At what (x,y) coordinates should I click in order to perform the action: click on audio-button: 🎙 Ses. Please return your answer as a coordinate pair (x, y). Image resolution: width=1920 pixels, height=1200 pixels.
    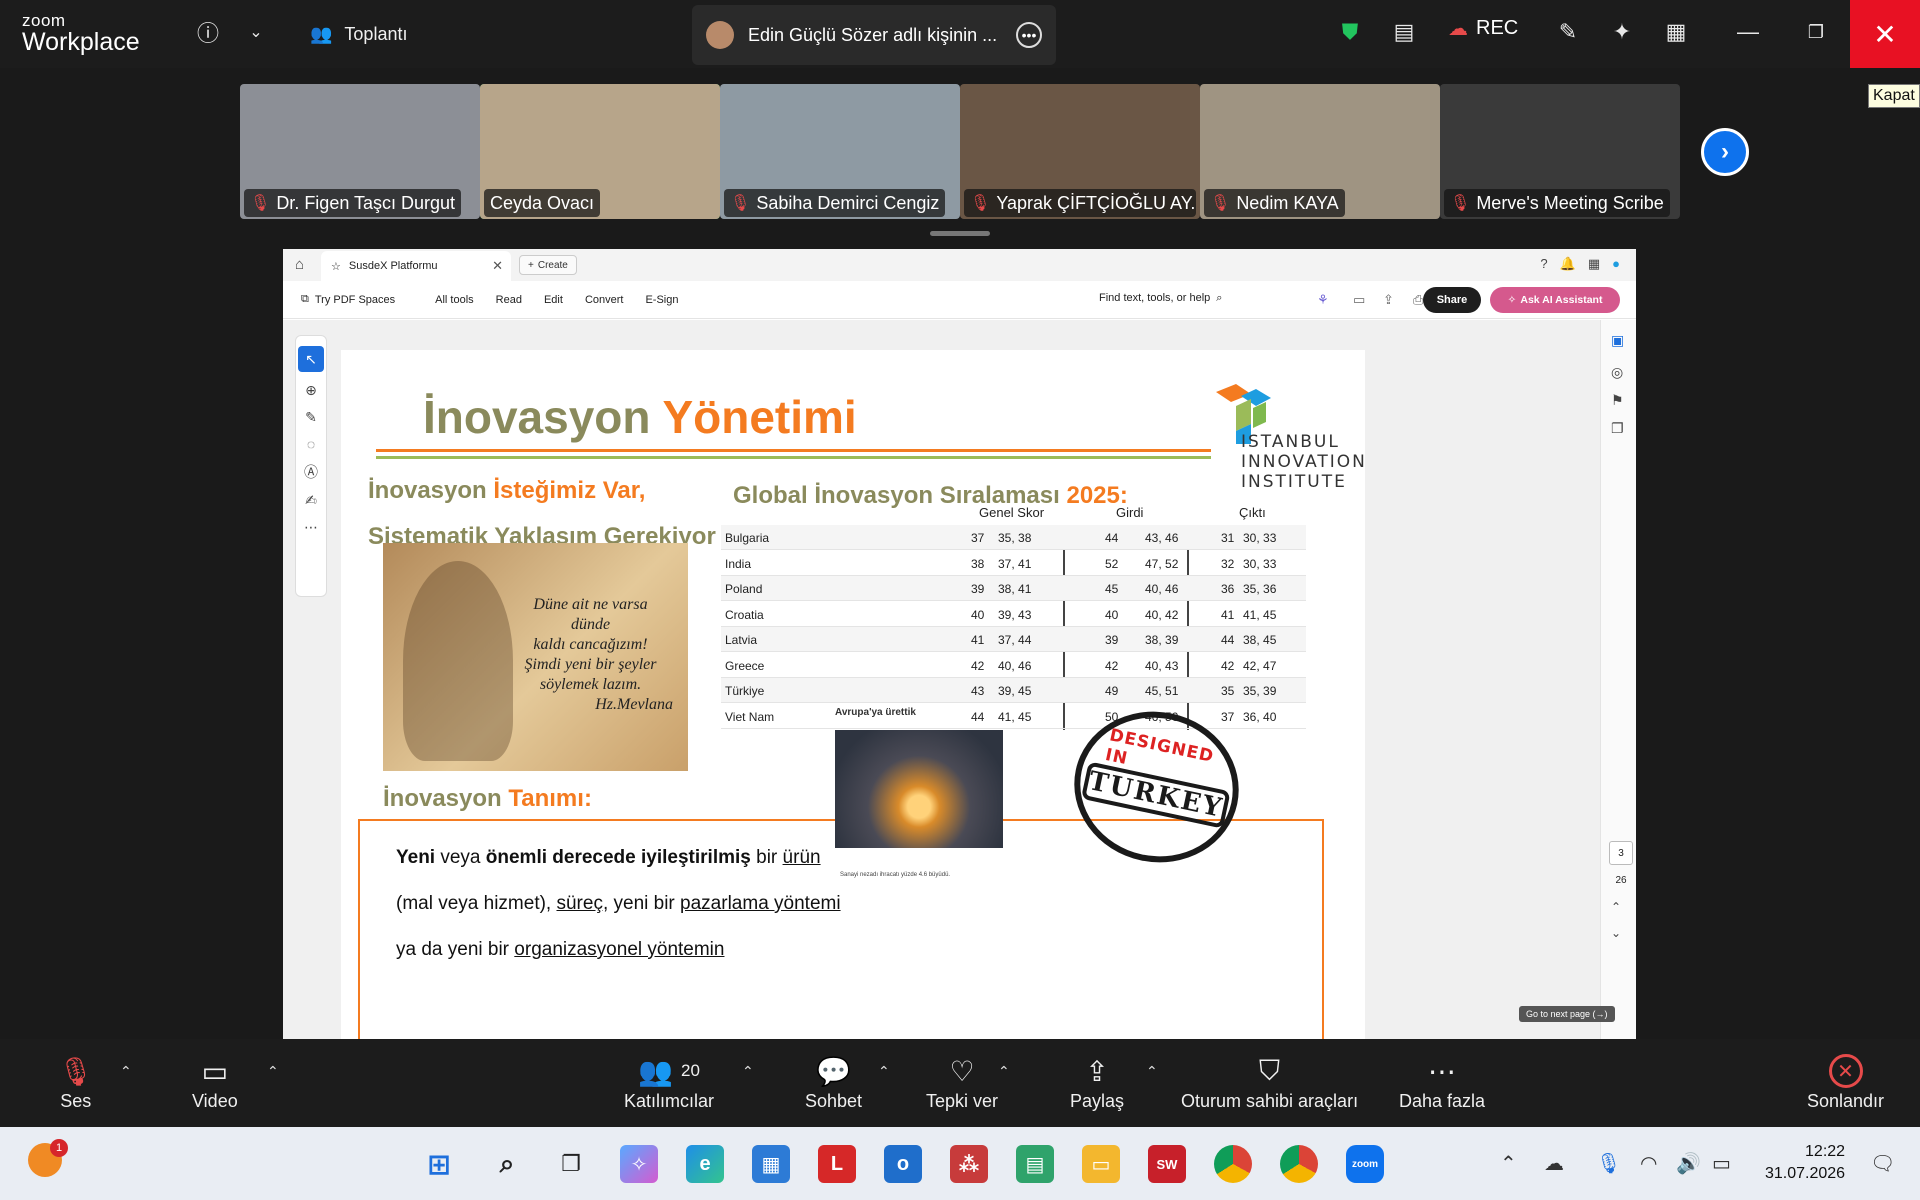
    Looking at the image, I should click on (76, 1081).